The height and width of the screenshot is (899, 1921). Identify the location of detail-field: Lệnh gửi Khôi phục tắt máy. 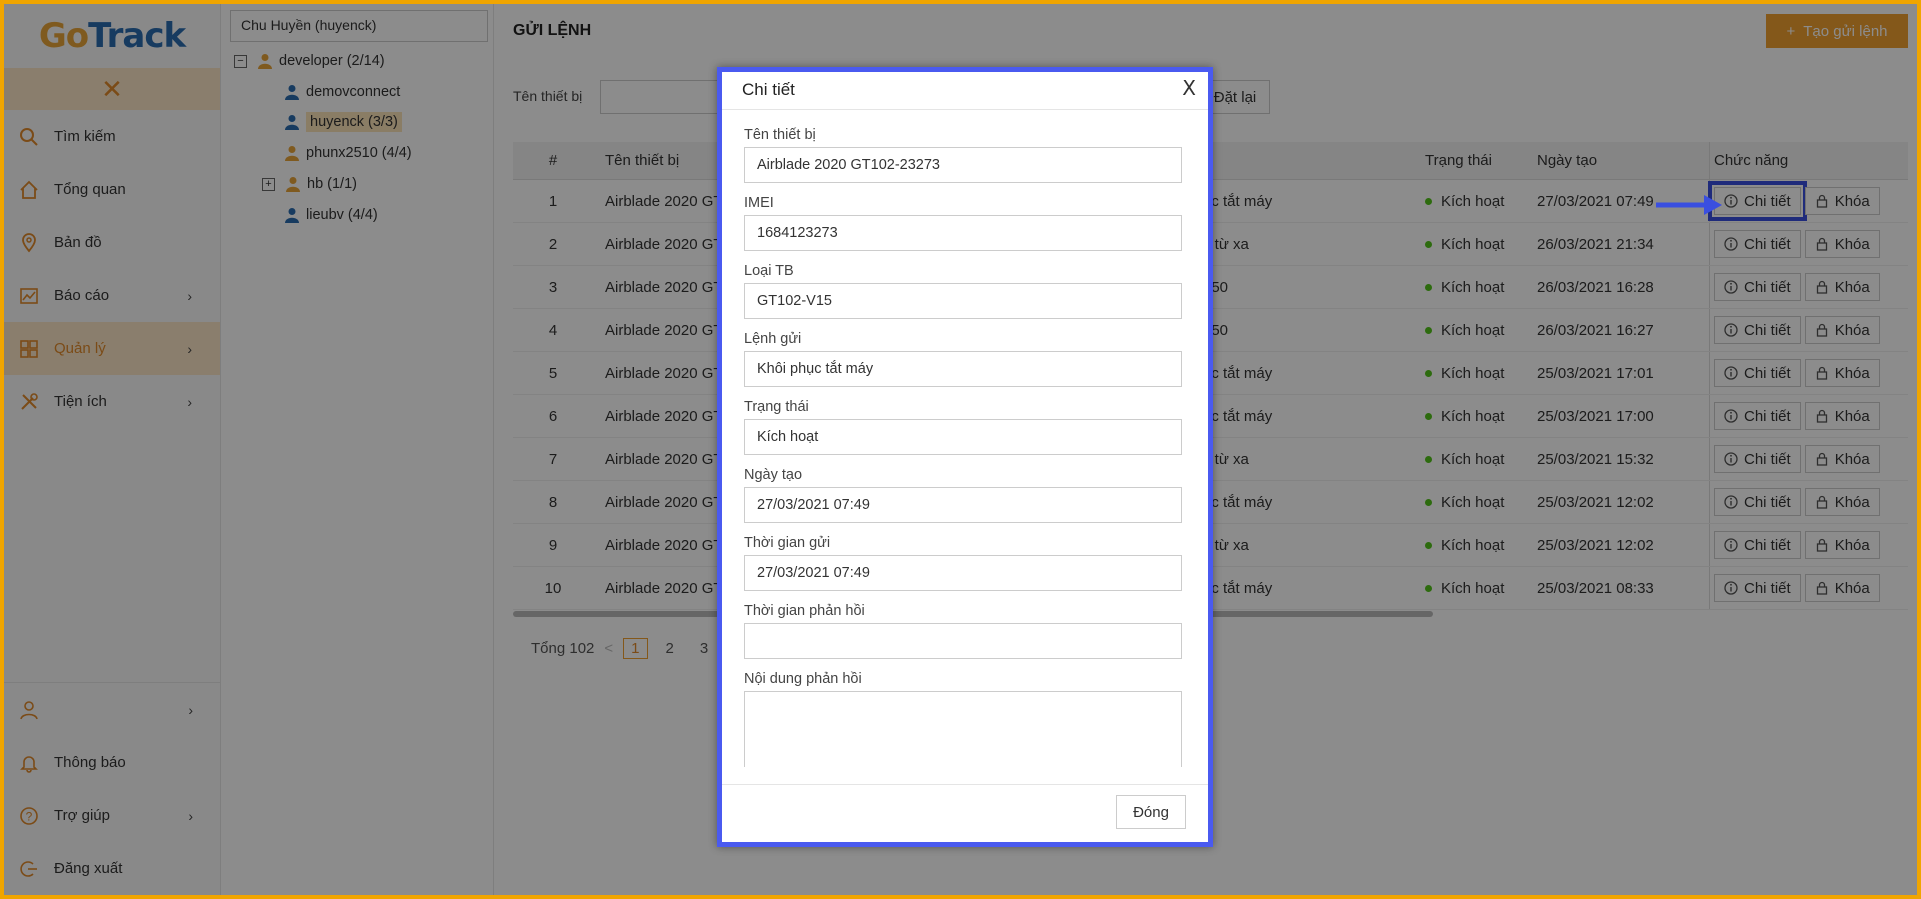
(963, 359).